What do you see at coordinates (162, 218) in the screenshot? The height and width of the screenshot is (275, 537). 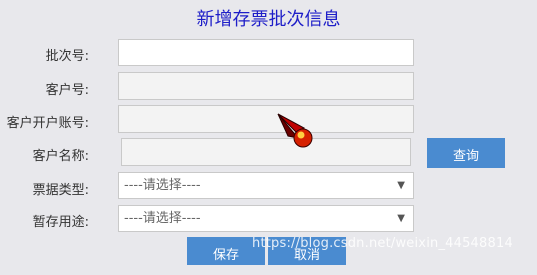 I see `temp-use-selected-value: ----请选择----` at bounding box center [162, 218].